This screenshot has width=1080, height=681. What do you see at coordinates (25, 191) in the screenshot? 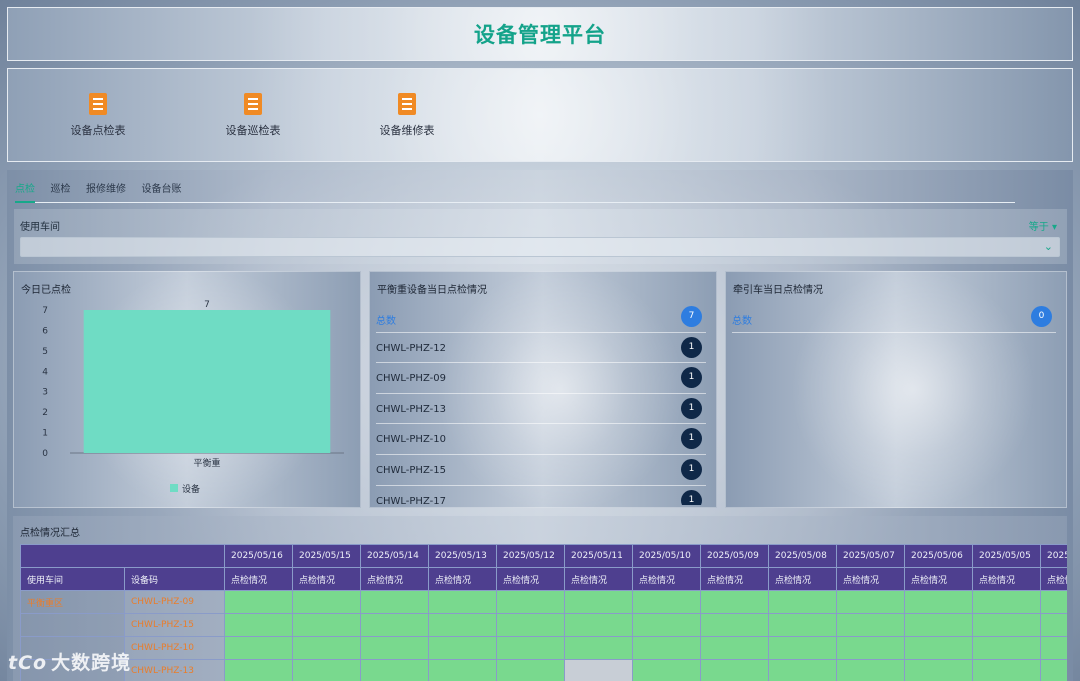
I see `tab-inspection: 点检` at bounding box center [25, 191].